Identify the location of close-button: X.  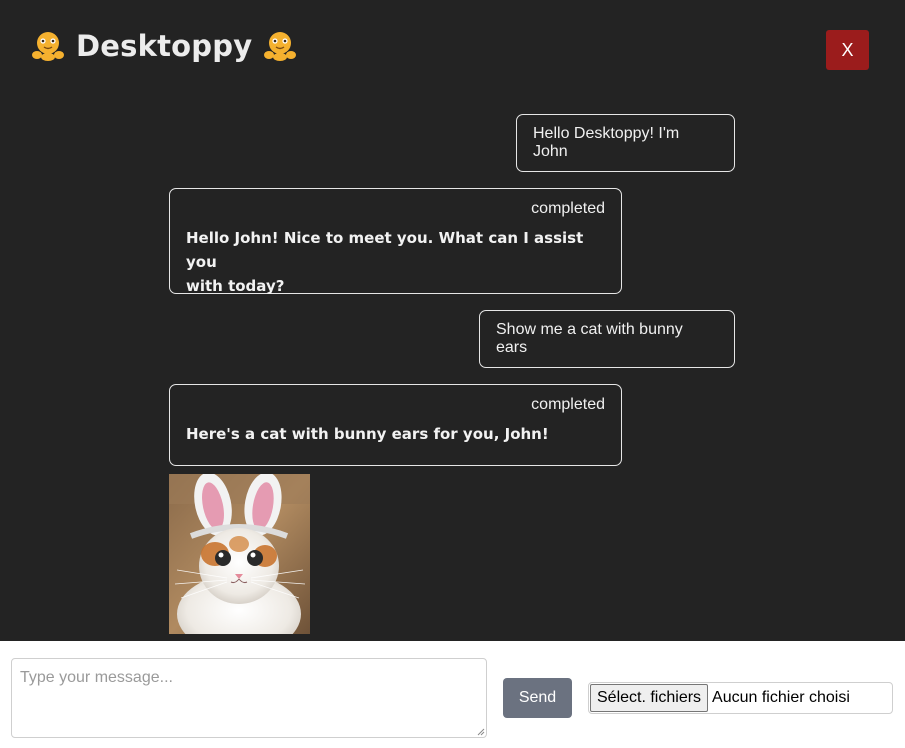
(847, 50).